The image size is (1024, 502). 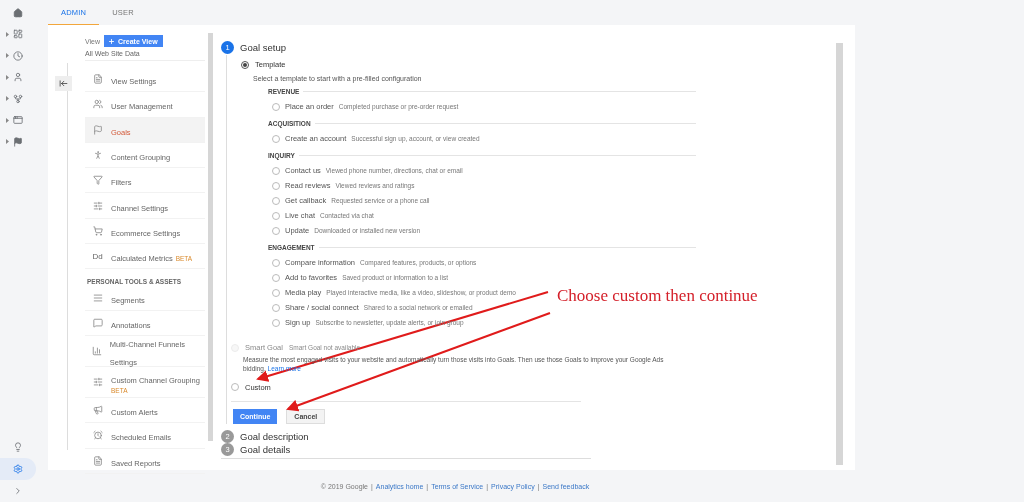 I want to click on dashboard-icon, so click(x=18, y=34).